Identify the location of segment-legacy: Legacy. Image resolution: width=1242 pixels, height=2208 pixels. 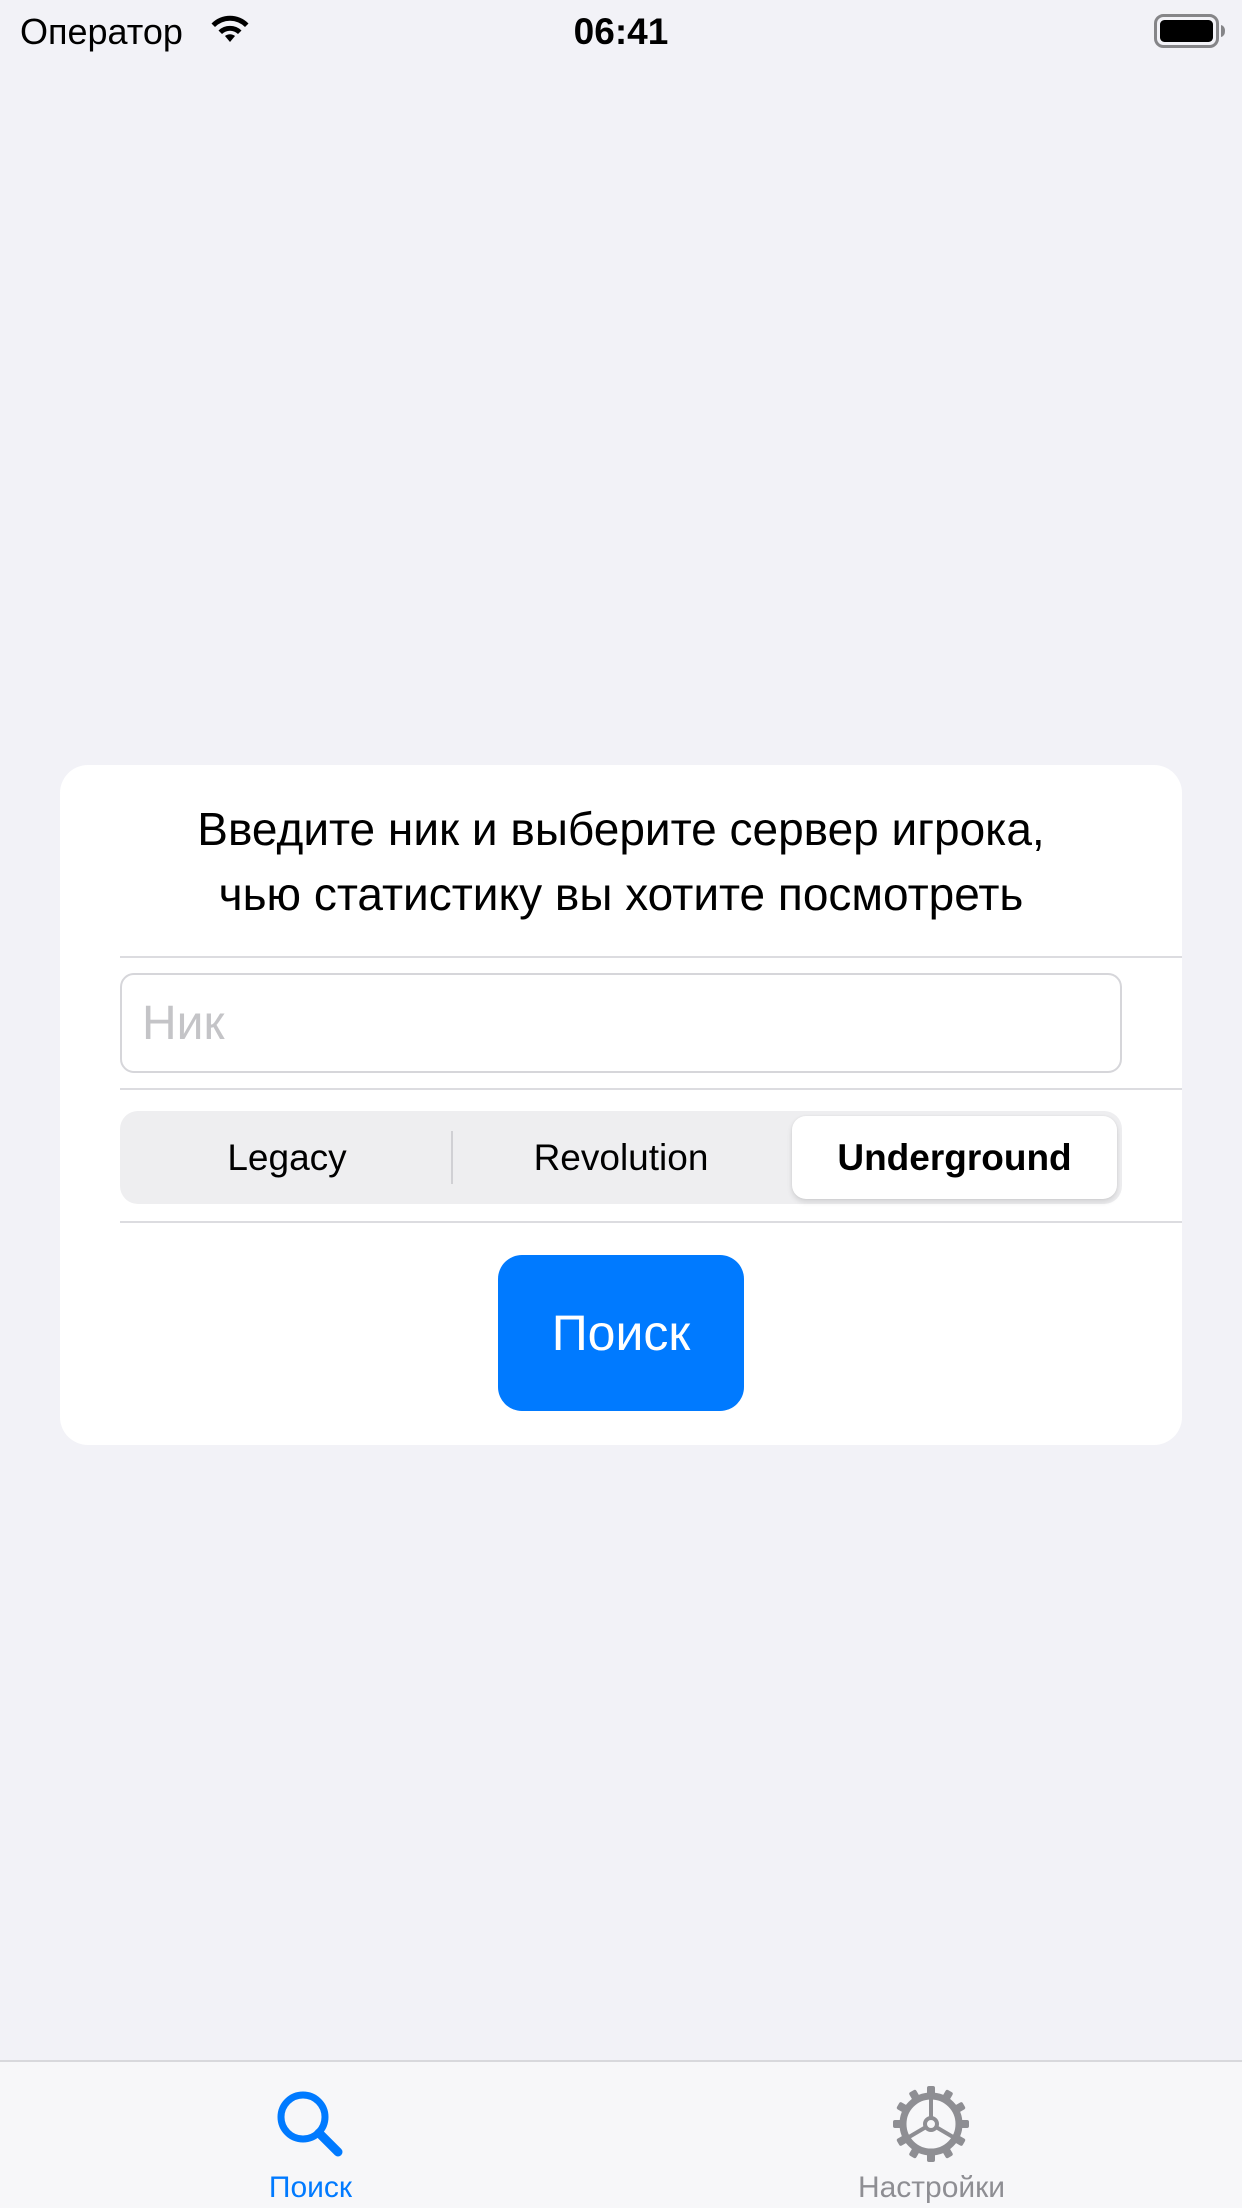
(287, 1157).